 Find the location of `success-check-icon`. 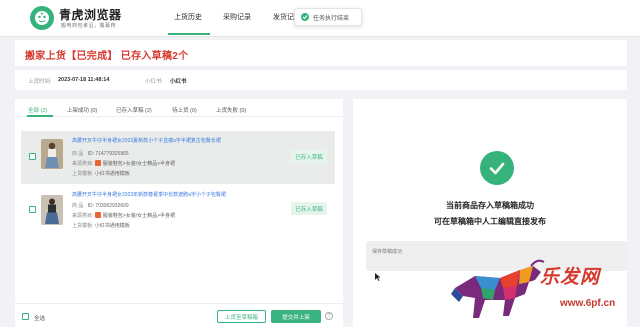

success-check-icon is located at coordinates (497, 168).